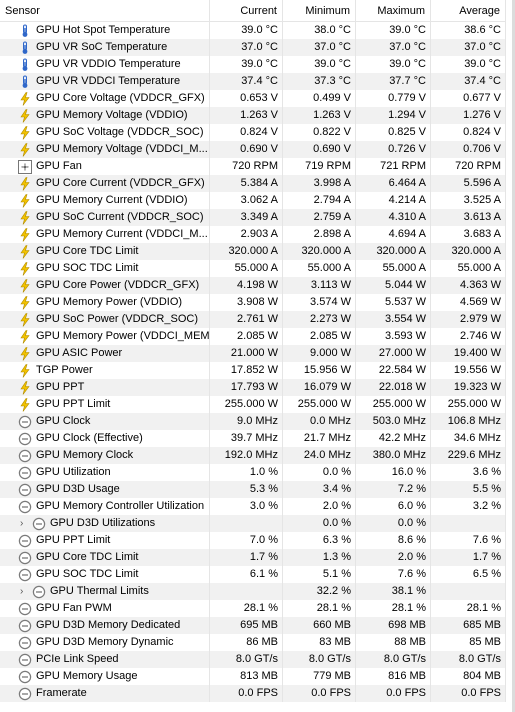 This screenshot has height=712, width=515. What do you see at coordinates (319, 11) in the screenshot?
I see `column-header-minimum: Minimum` at bounding box center [319, 11].